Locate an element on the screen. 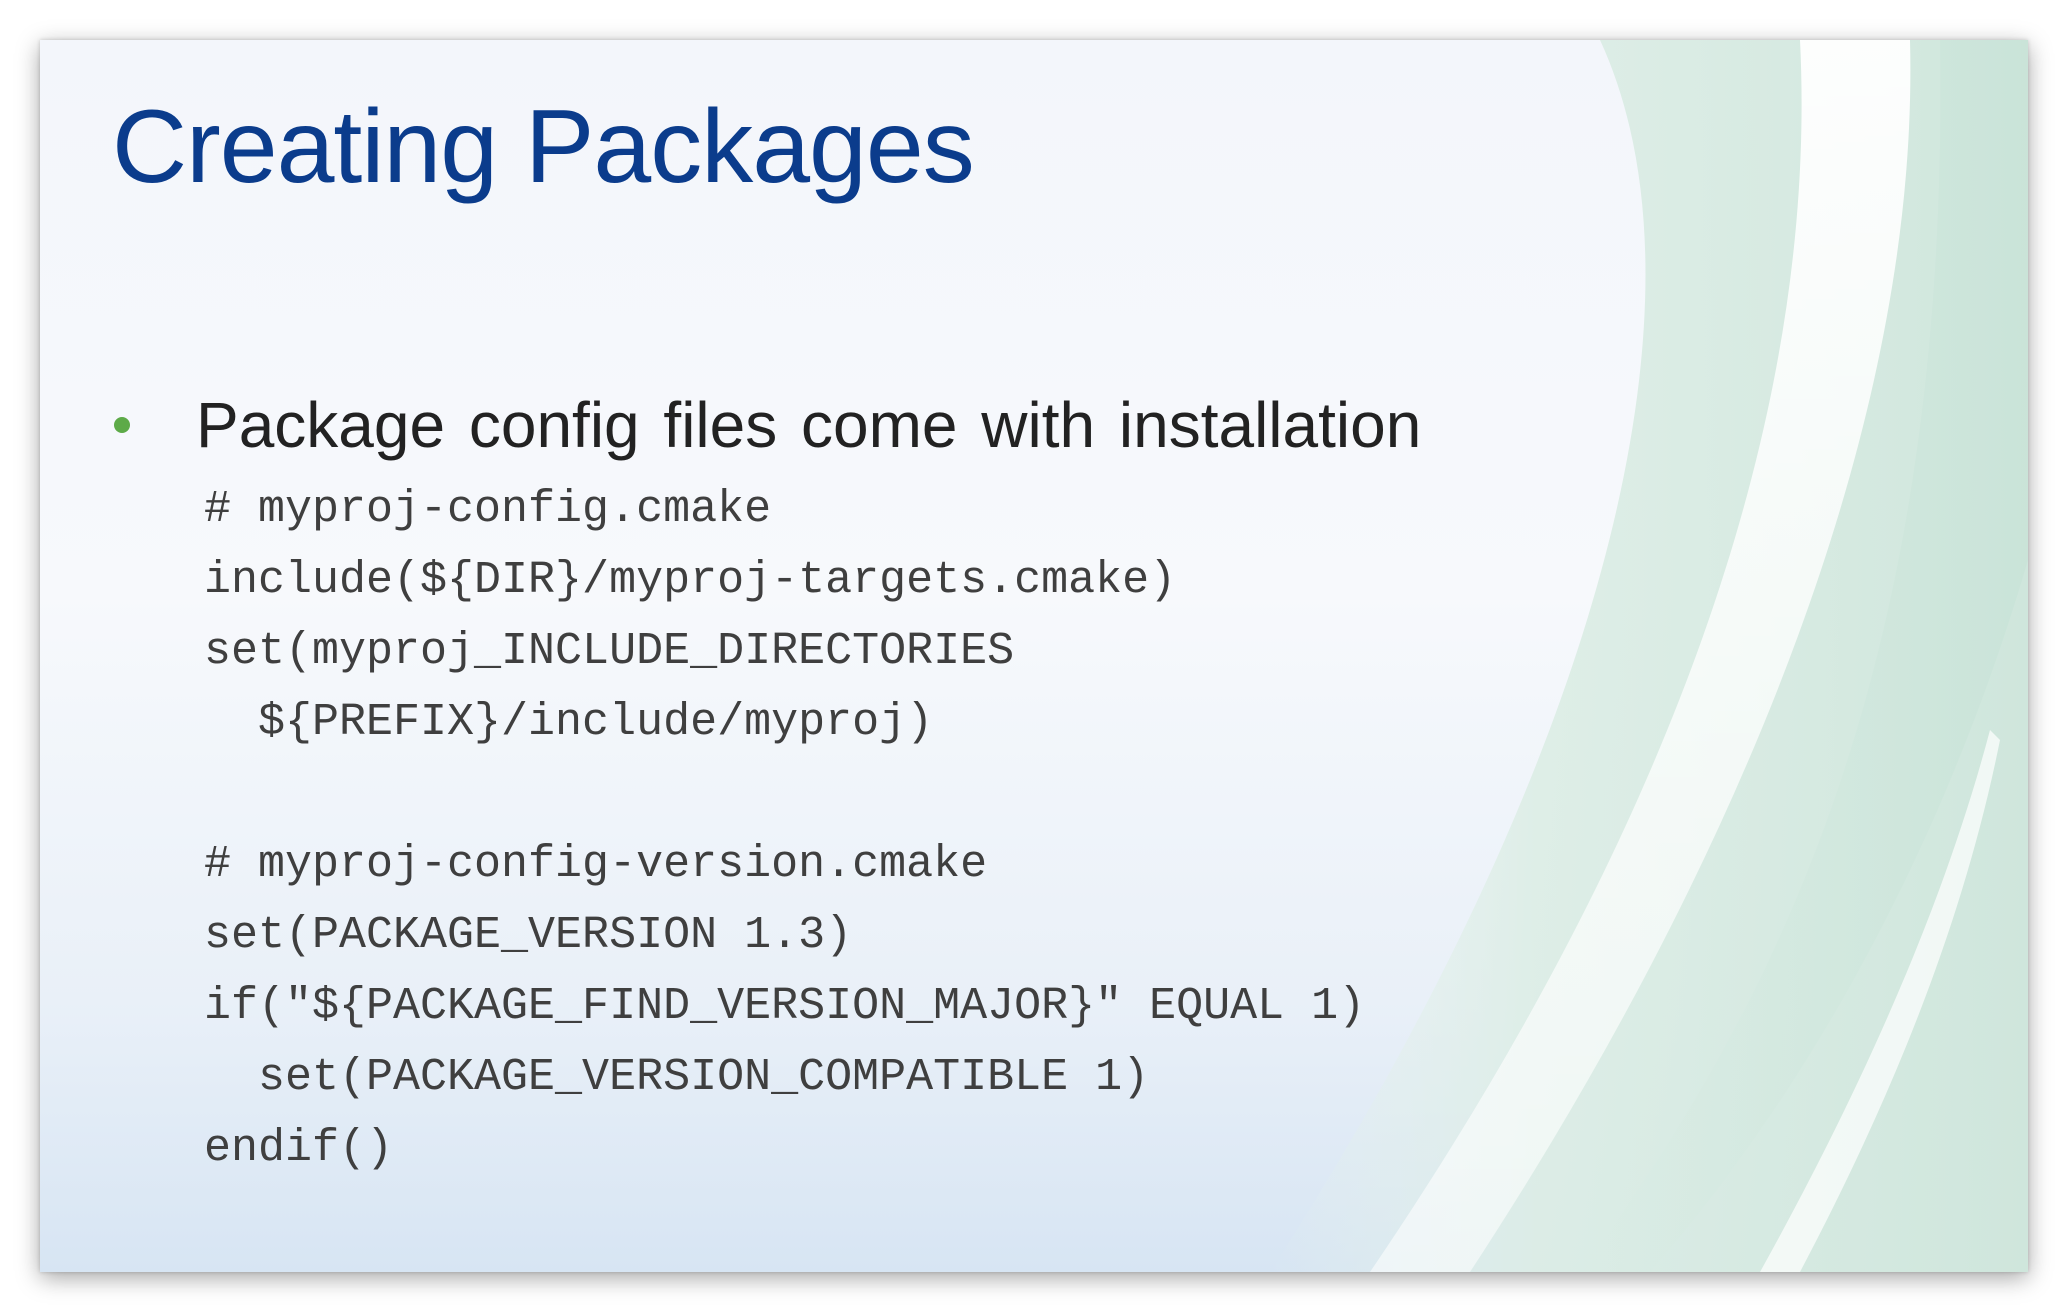 This screenshot has width=2068, height=1312. code-line: endif() is located at coordinates (299, 1148).